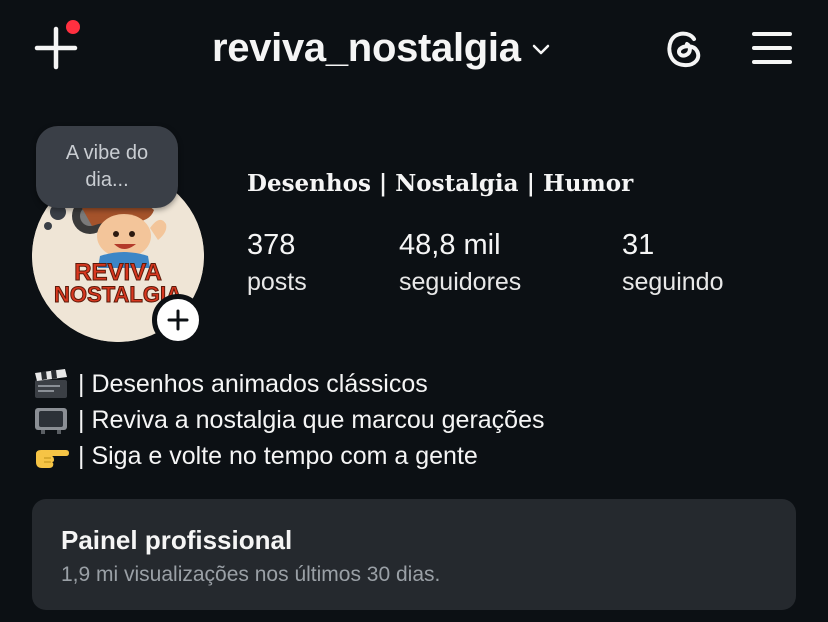 Image resolution: width=828 pixels, height=622 pixels. What do you see at coordinates (673, 282) in the screenshot?
I see `stat-label: seguindo` at bounding box center [673, 282].